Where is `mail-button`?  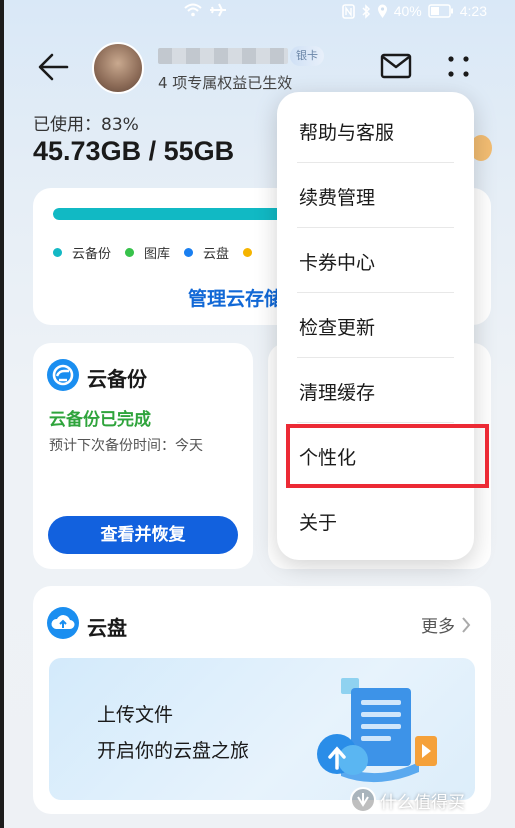
mail-button is located at coordinates (396, 66).